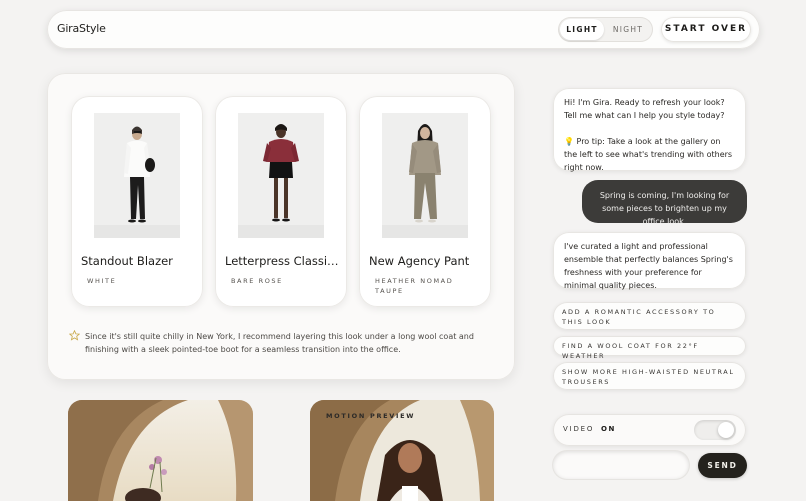 The height and width of the screenshot is (501, 806). I want to click on message-input, so click(621, 465).